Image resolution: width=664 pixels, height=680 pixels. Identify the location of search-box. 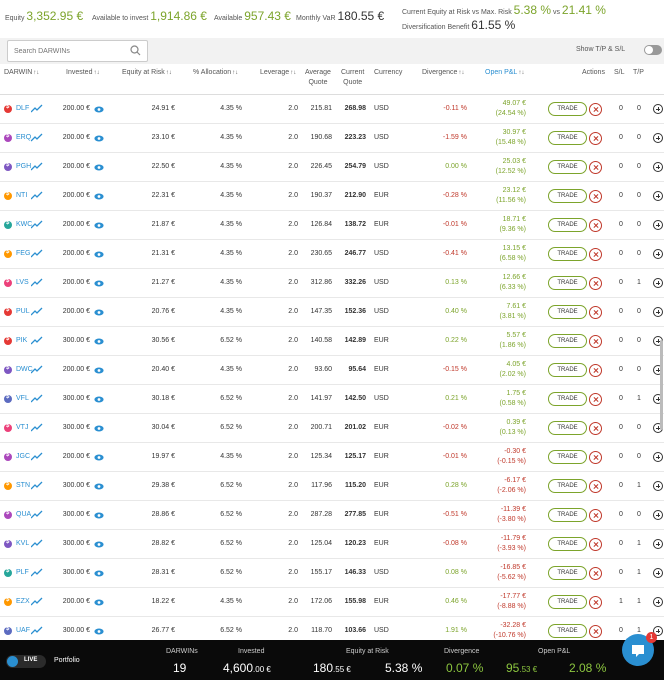
(77, 51).